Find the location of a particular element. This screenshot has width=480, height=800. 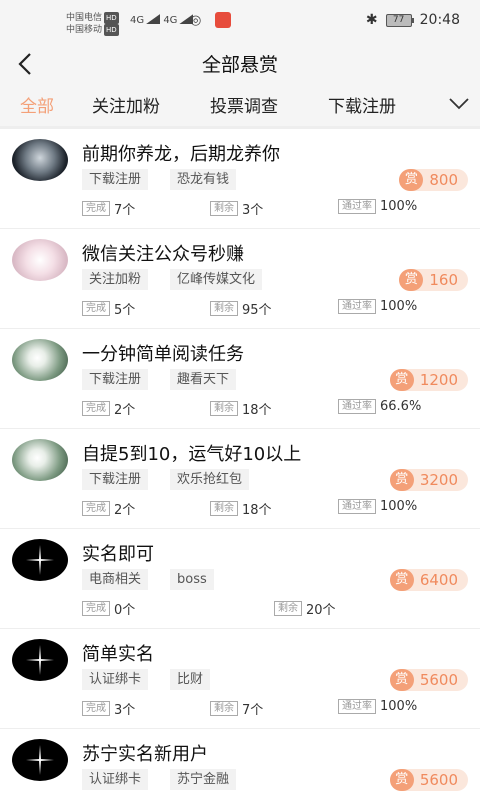

stat-rate: 通过率 66.6% is located at coordinates (379, 406).